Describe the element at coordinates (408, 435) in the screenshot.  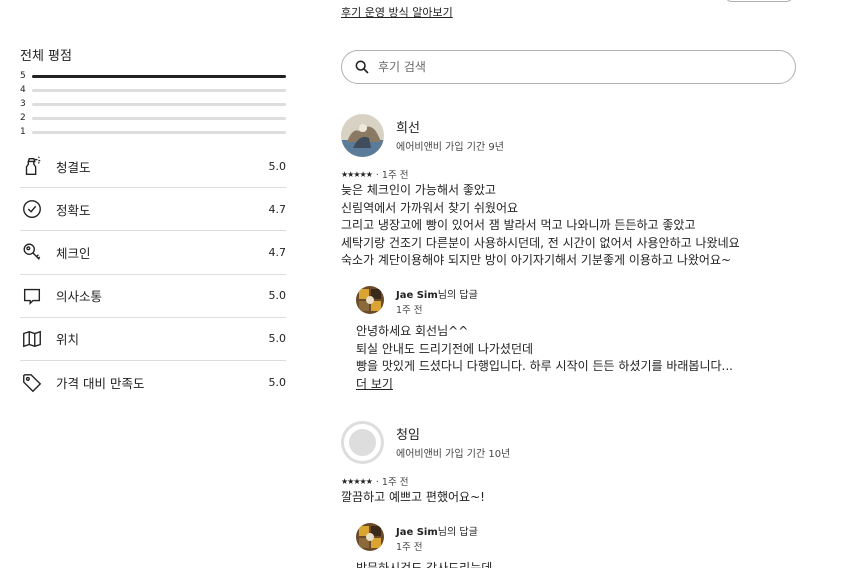
I see `reviewer-name: 청임` at that location.